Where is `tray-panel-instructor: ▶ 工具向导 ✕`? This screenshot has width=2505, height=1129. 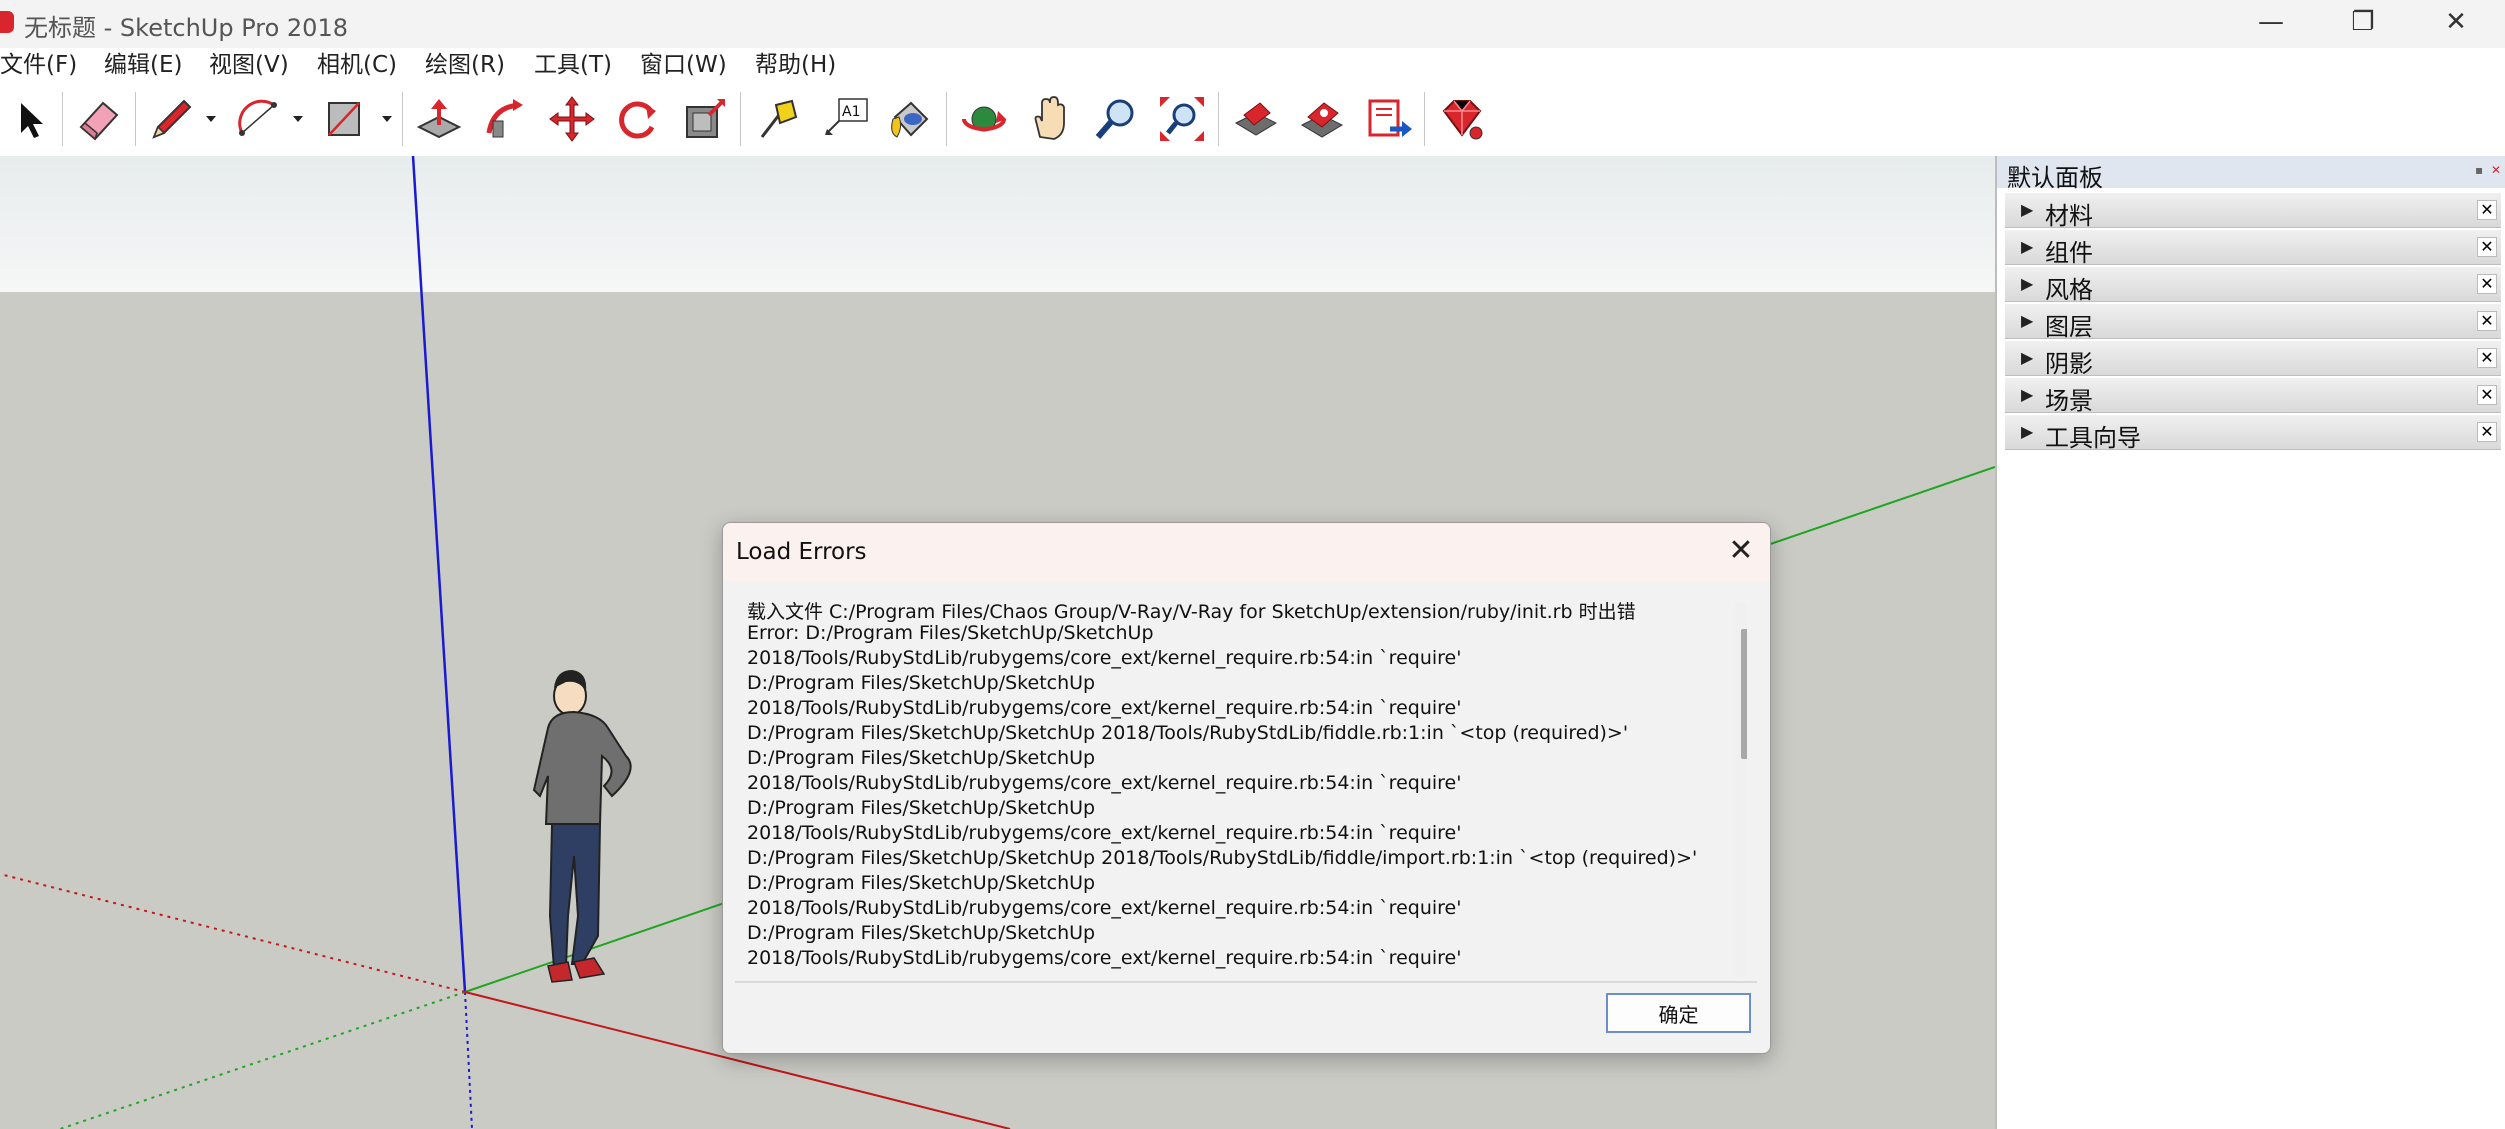
tray-panel-instructor: ▶ 工具向导 ✕ is located at coordinates (2253, 433).